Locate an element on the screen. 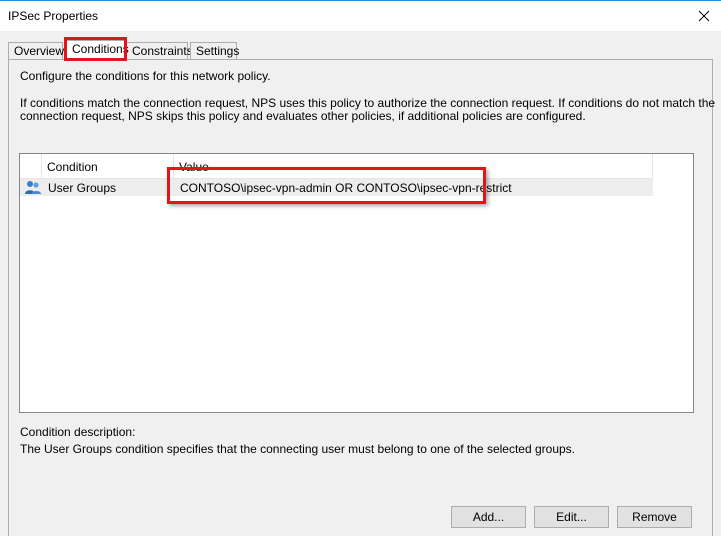  tab-label: Overview is located at coordinates (39, 51).